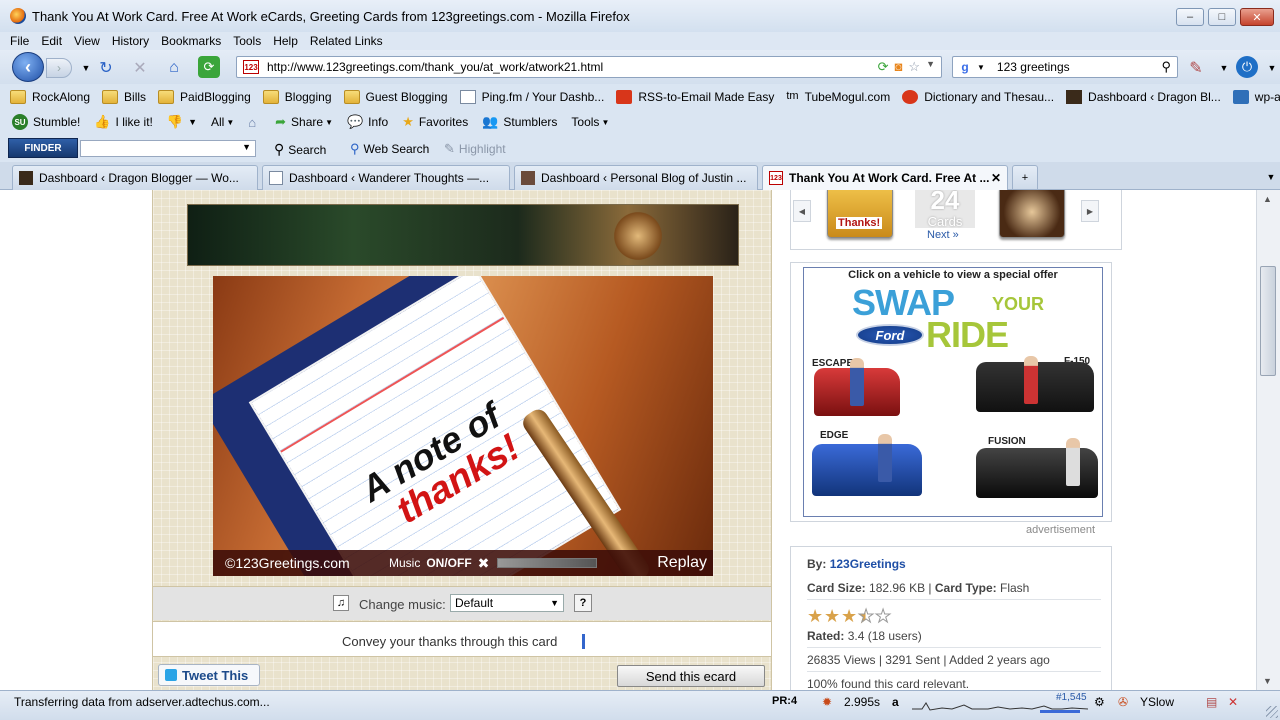 The width and height of the screenshot is (1280, 720). I want to click on author-link: 123Greetings, so click(868, 564).